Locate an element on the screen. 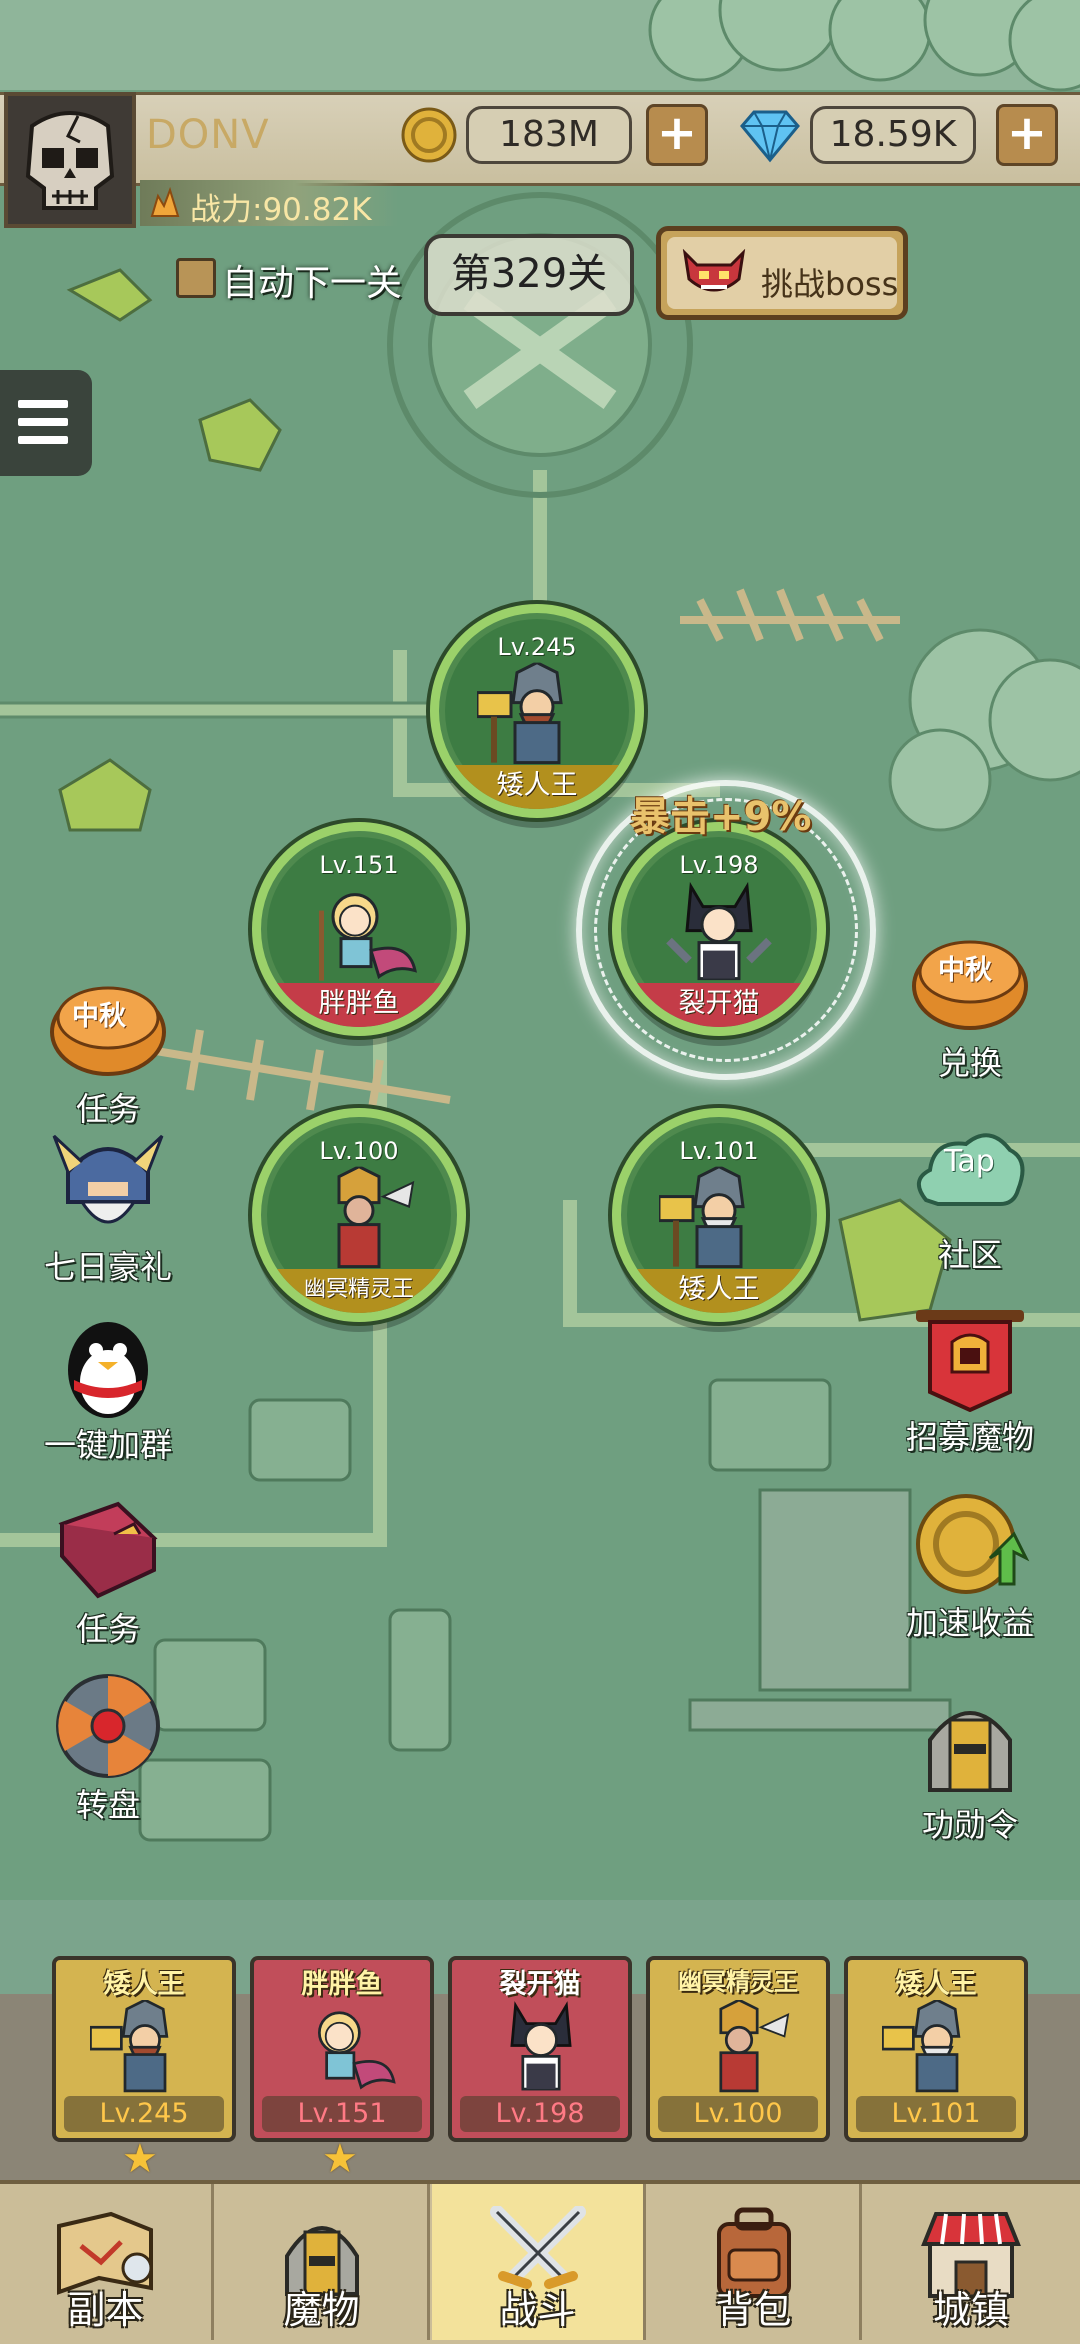  stage-number: 第329关 is located at coordinates (529, 275).